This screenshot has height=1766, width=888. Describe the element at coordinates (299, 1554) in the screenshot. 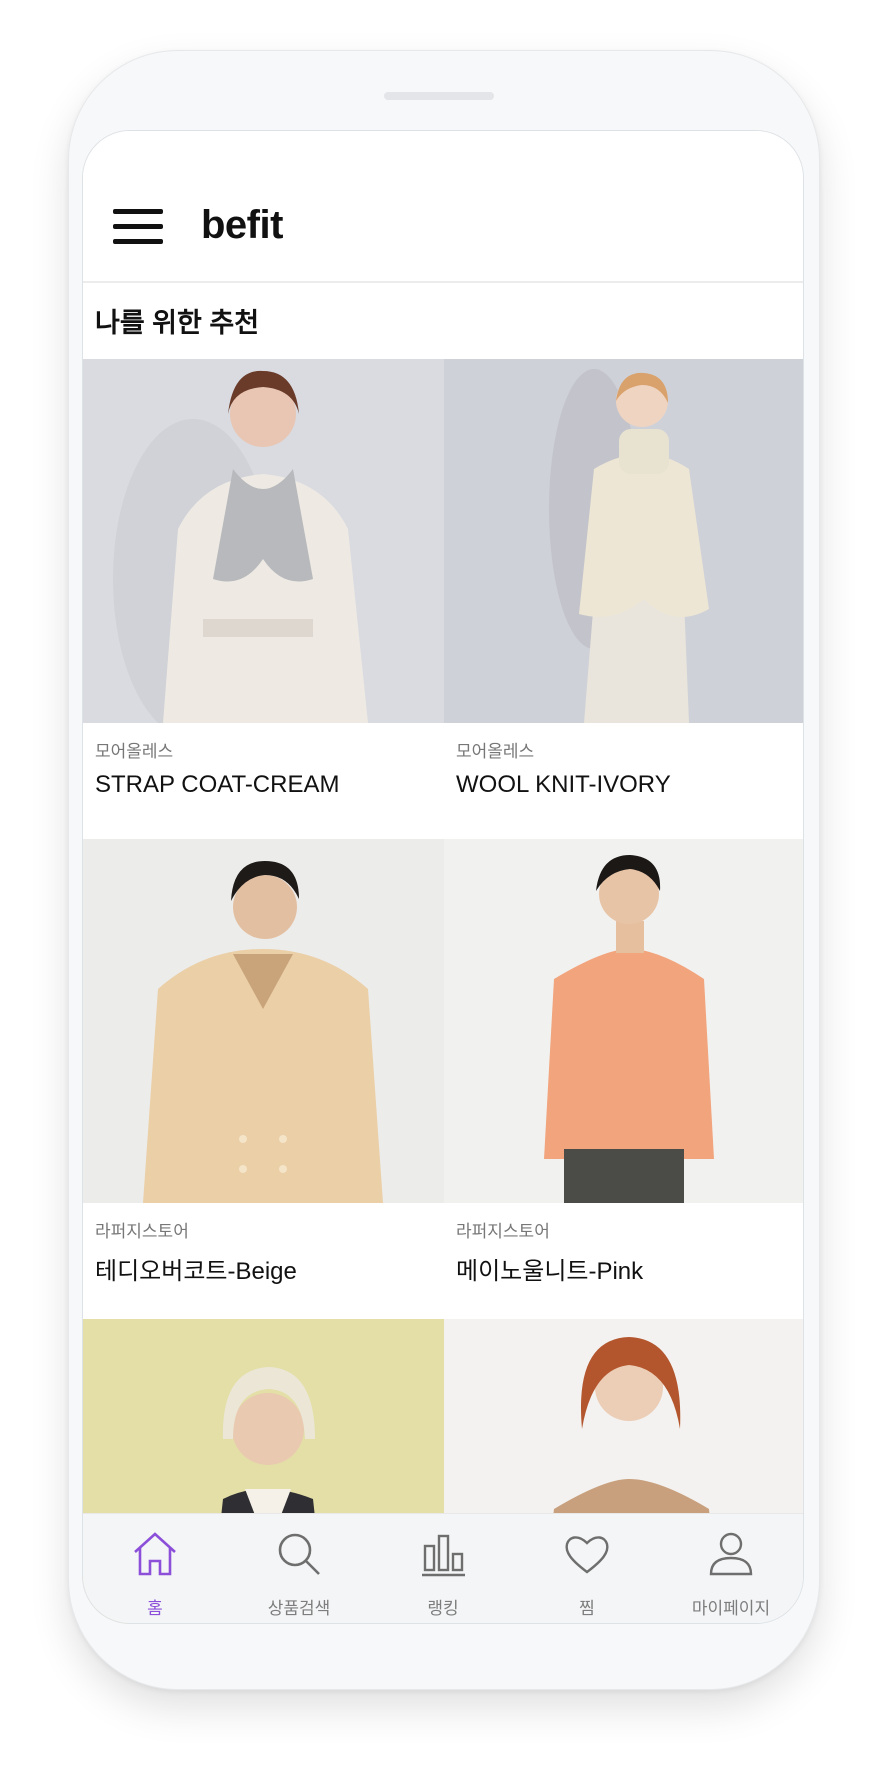

I see `search-icon` at that location.